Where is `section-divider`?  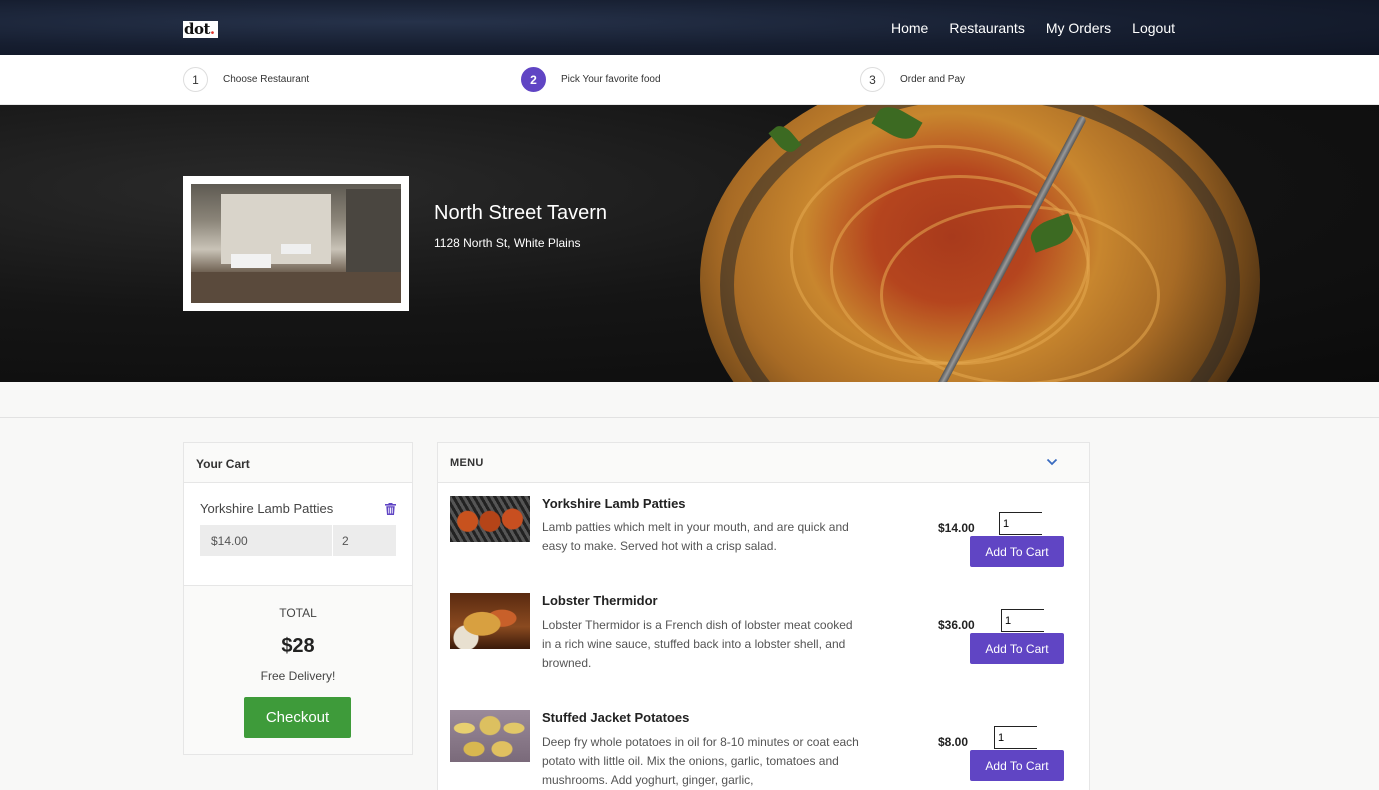 section-divider is located at coordinates (689, 417).